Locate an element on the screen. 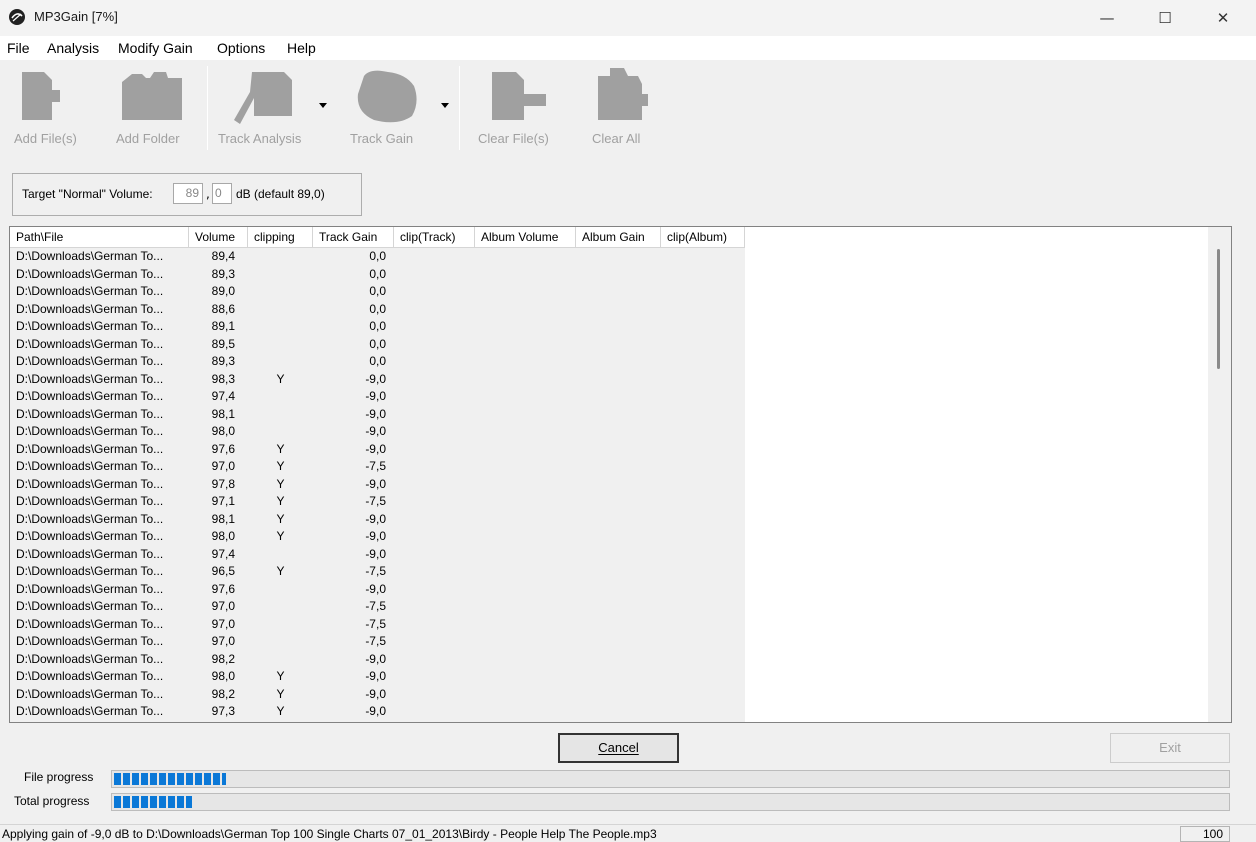  table-row: D:\Downloads\German To... 98,2 -9,0 is located at coordinates (377, 660).